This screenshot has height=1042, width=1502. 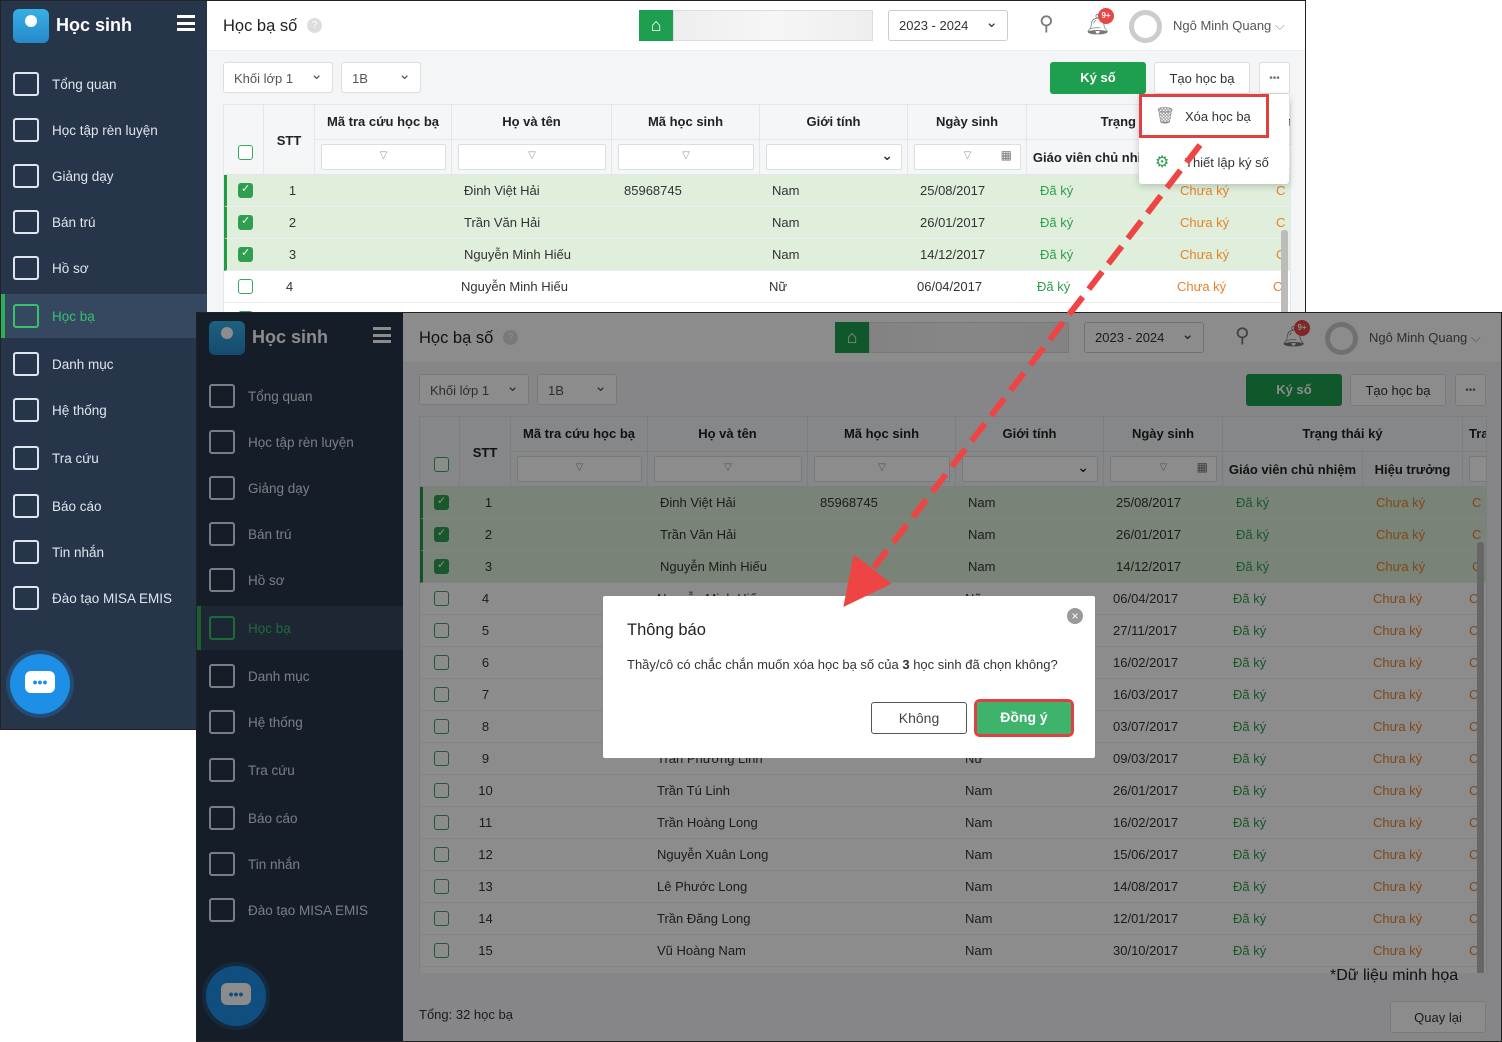 I want to click on sidebar-item: Tin nhắn, so click(x=104, y=552).